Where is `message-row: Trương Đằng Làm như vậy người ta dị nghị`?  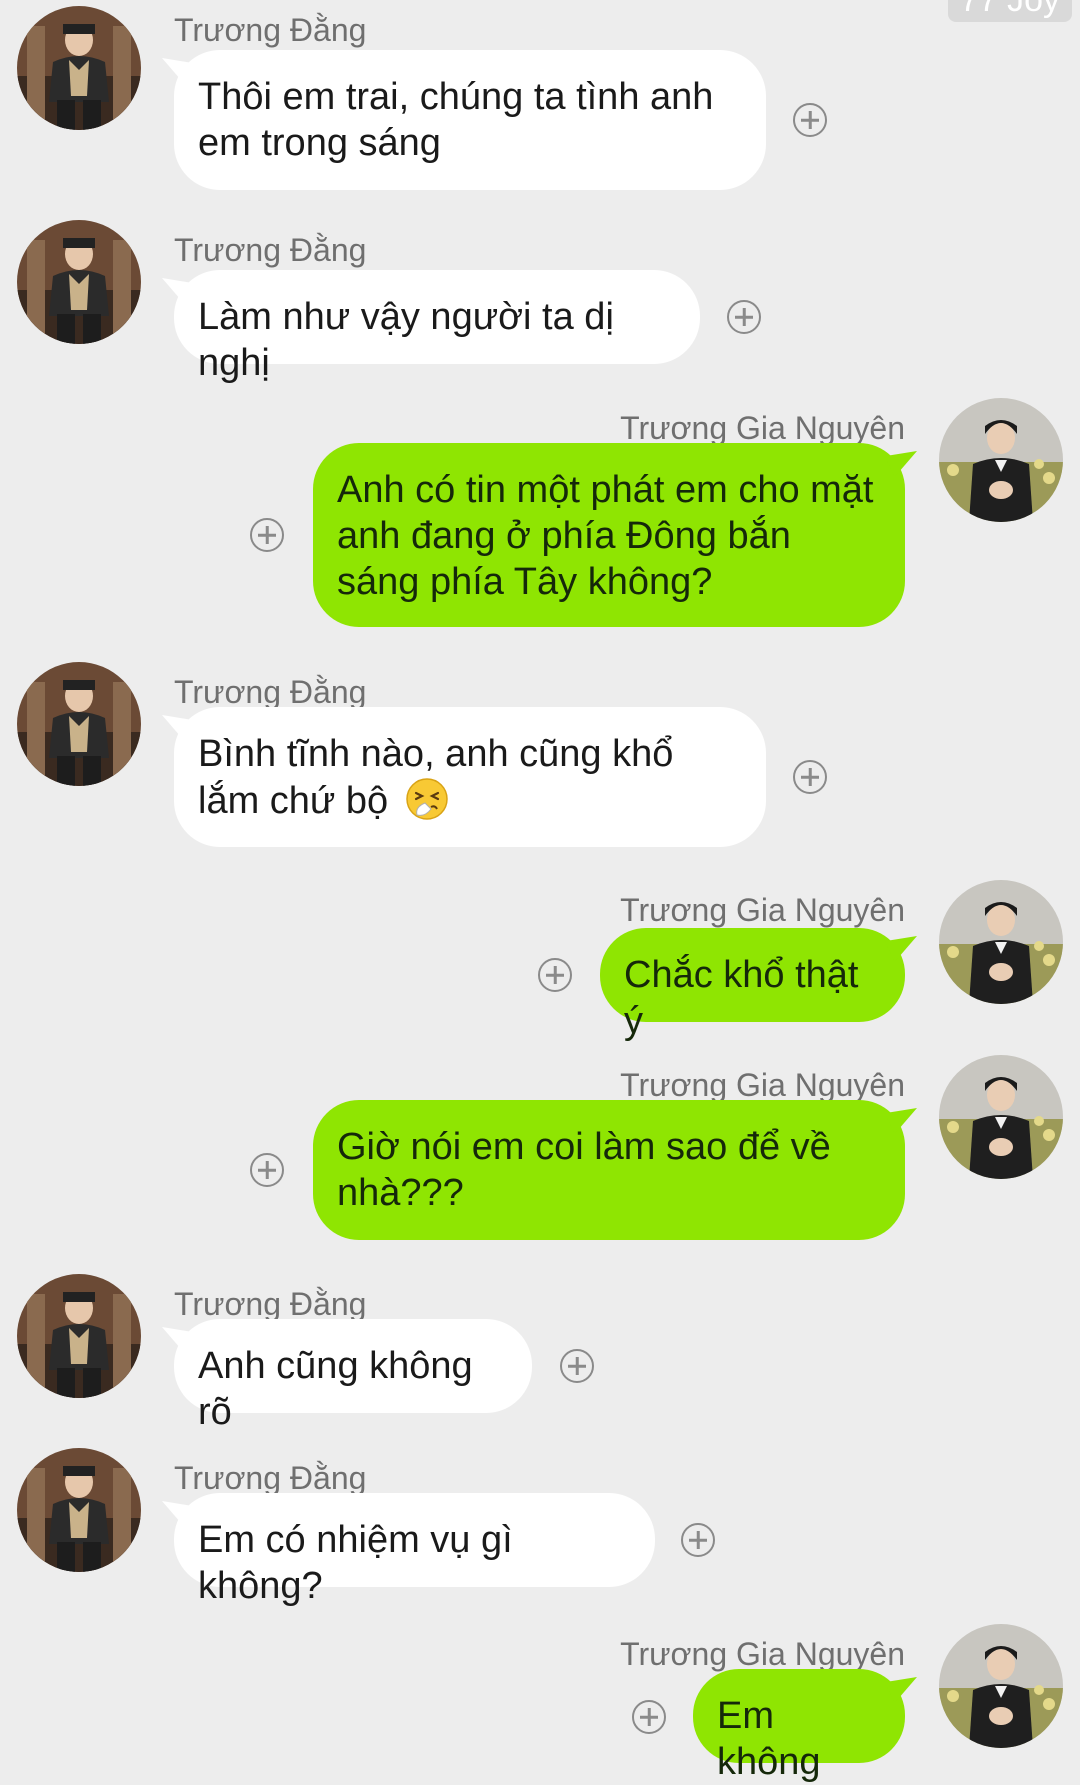
message-row: Trương Đằng Làm như vậy người ta dị nghị is located at coordinates (540, 302).